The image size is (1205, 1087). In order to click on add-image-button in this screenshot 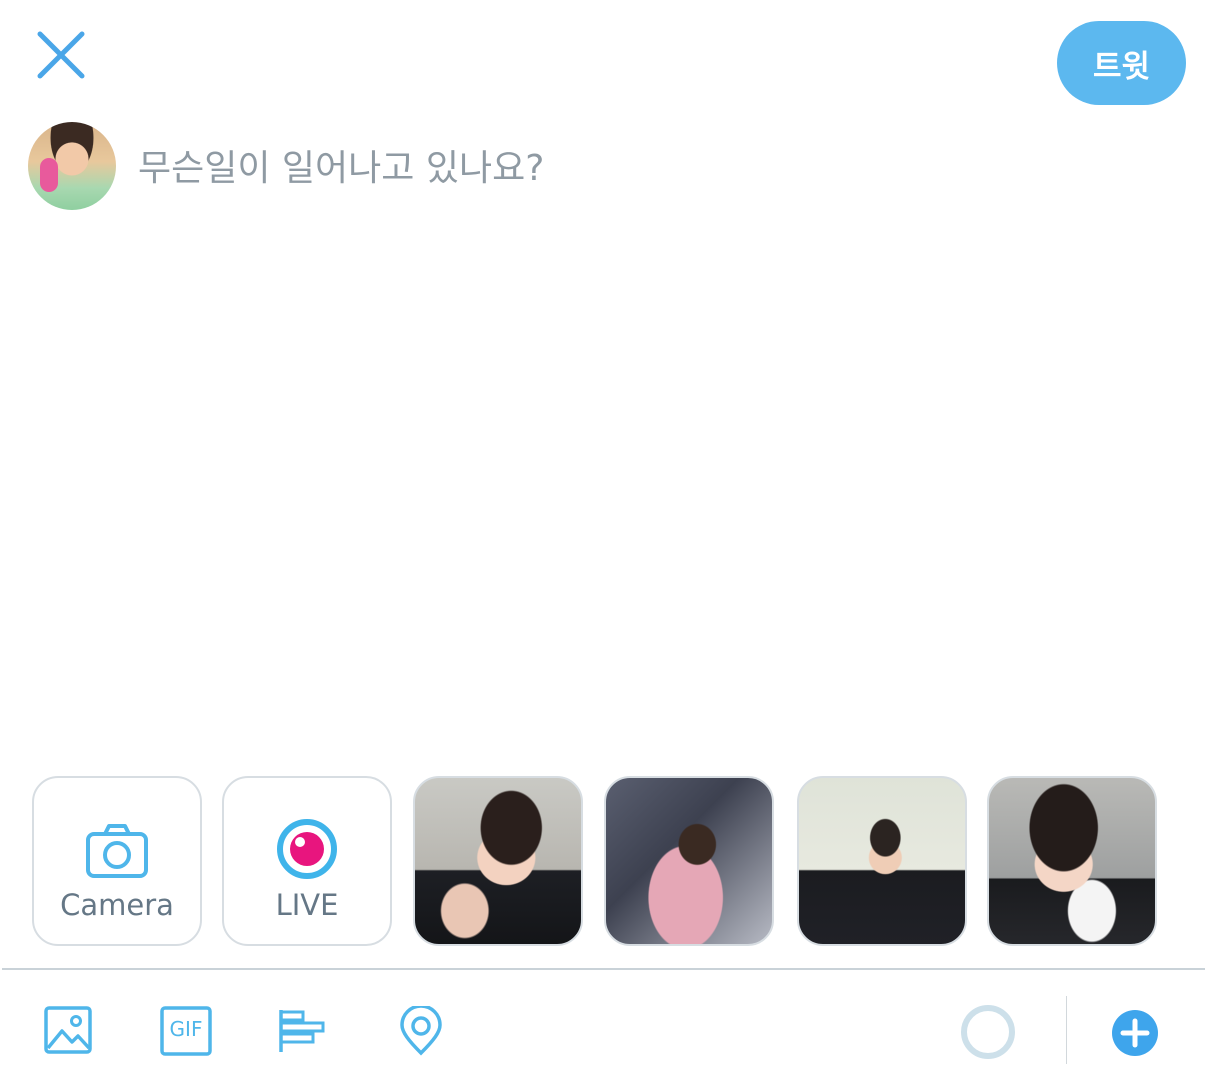, I will do `click(68, 1032)`.